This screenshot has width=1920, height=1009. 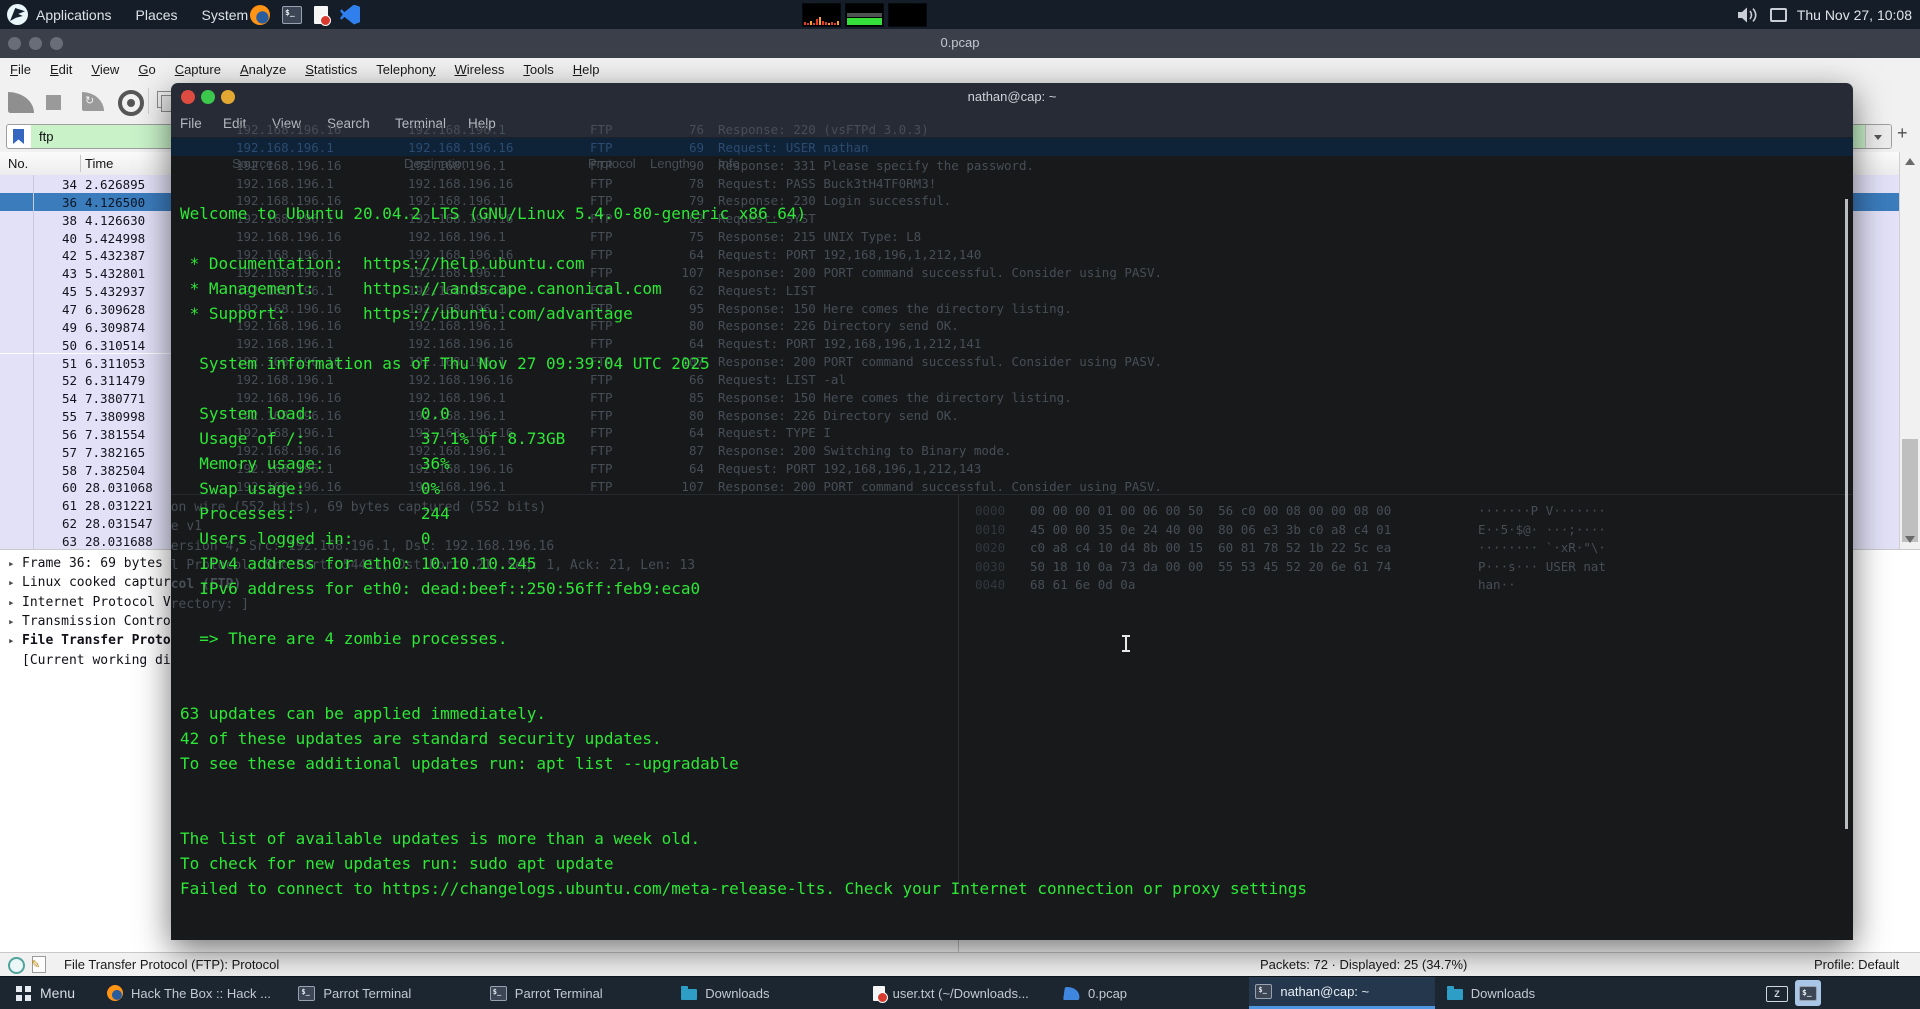 I want to click on capture-properties-icon, so click(x=16, y=965).